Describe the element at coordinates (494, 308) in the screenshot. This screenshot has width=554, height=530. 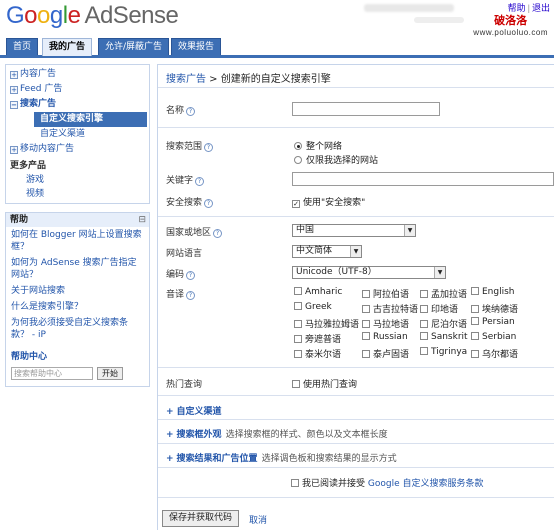
I see `lang-checkbox: 埃纳德语` at that location.